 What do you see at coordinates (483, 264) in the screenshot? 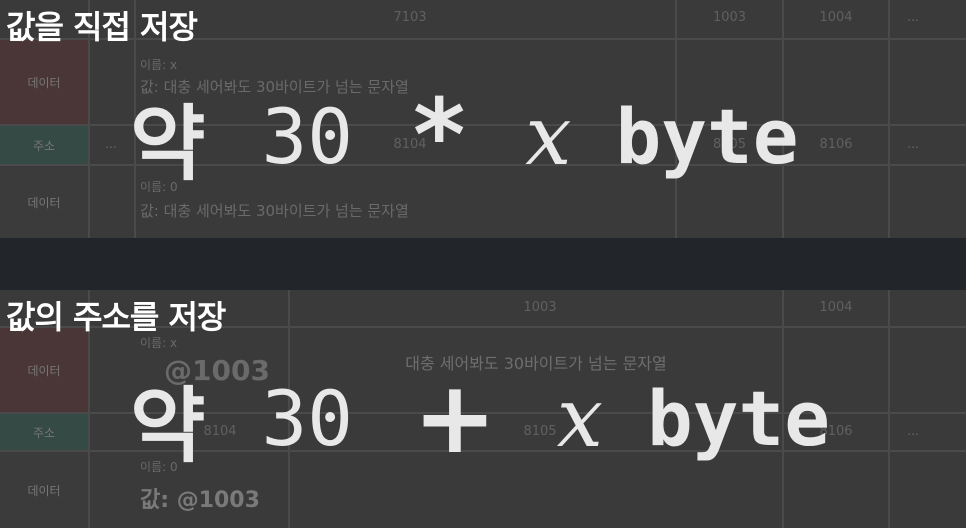
I see `section-divider` at bounding box center [483, 264].